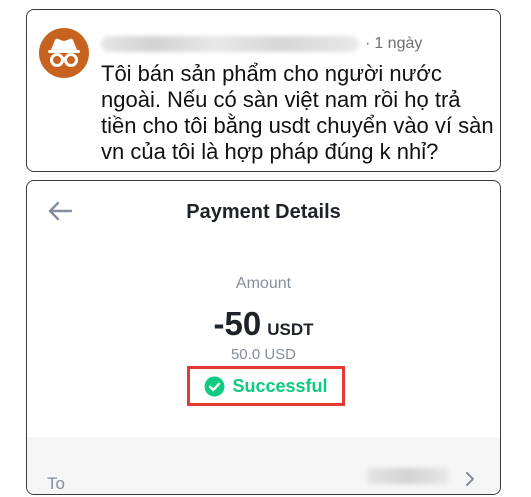  I want to click on amount-row: -50 USDT, so click(263, 324).